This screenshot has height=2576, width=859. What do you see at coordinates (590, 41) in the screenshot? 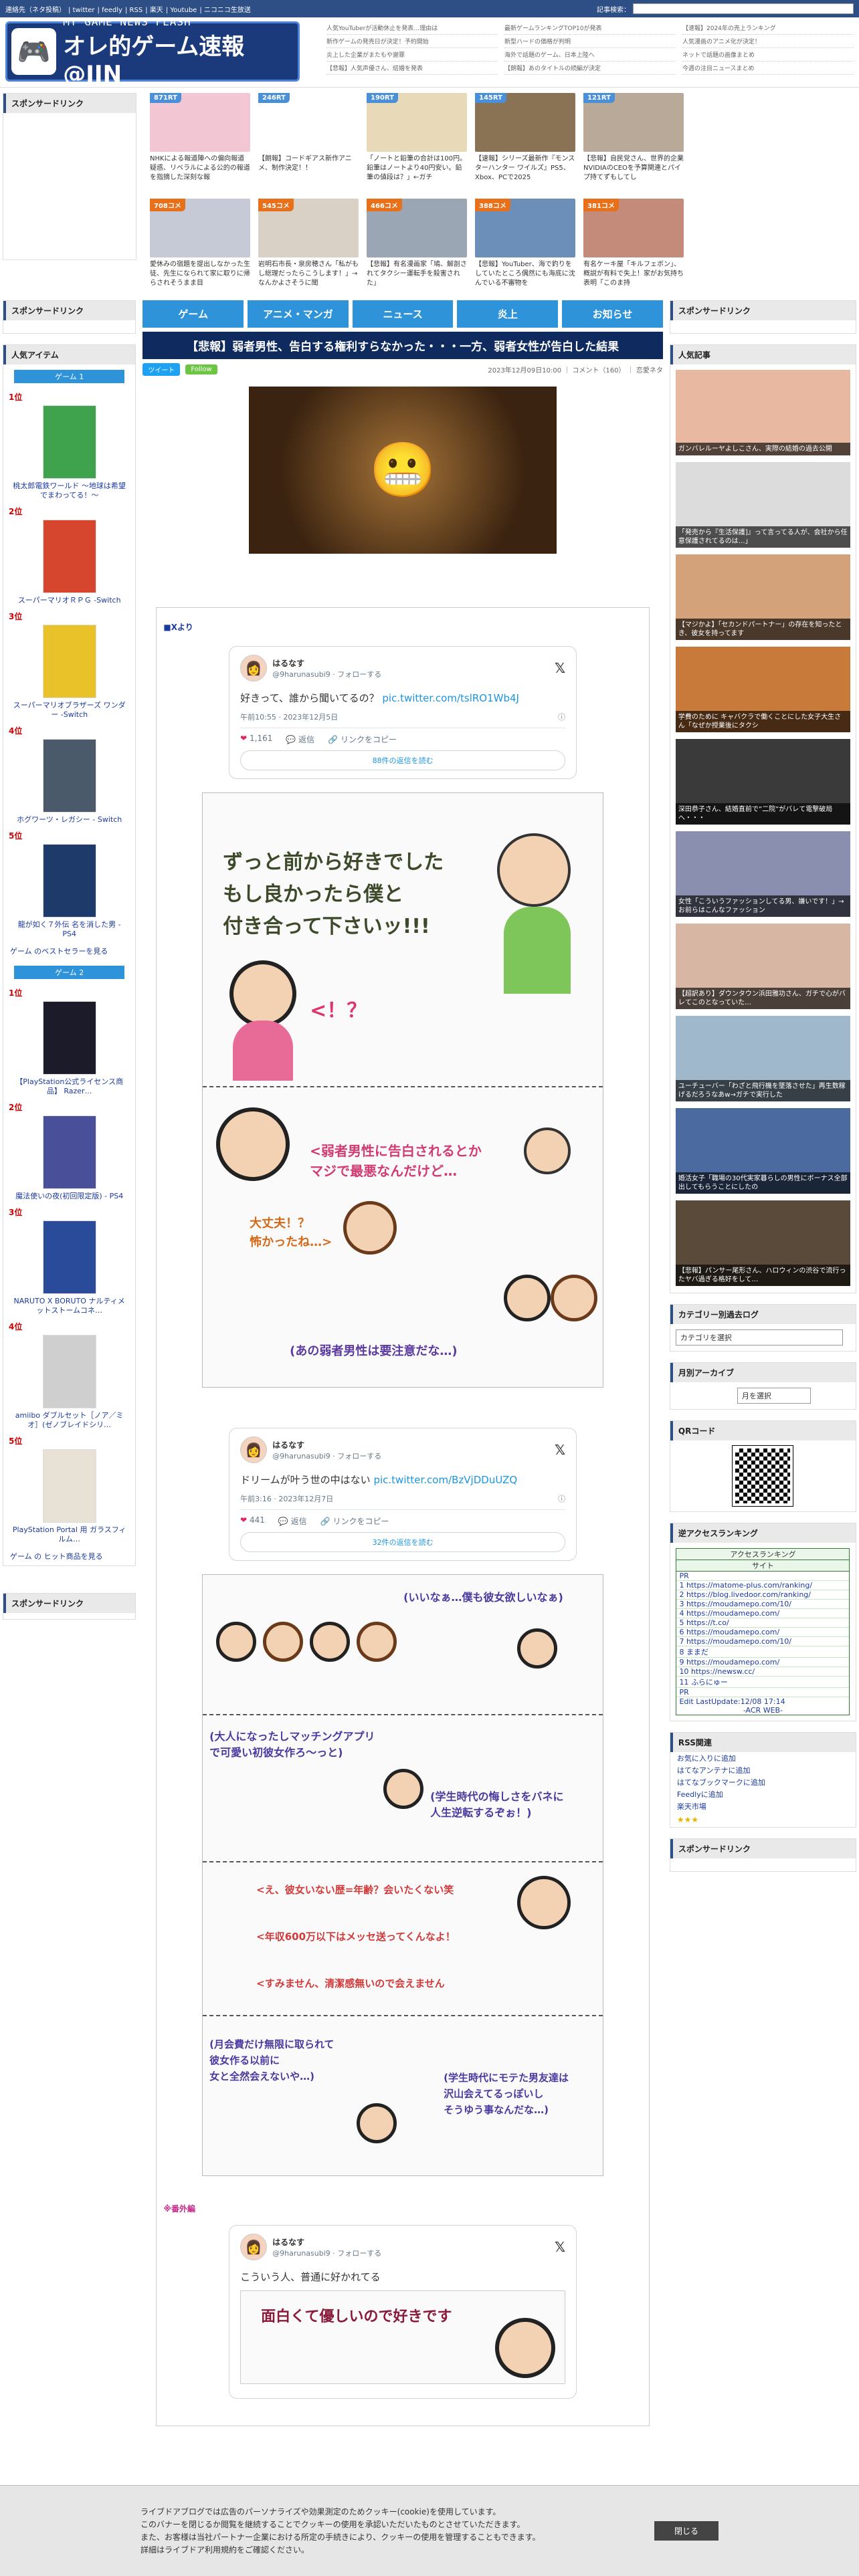
I see `headline-link: 新型ハードの価格が判明` at bounding box center [590, 41].